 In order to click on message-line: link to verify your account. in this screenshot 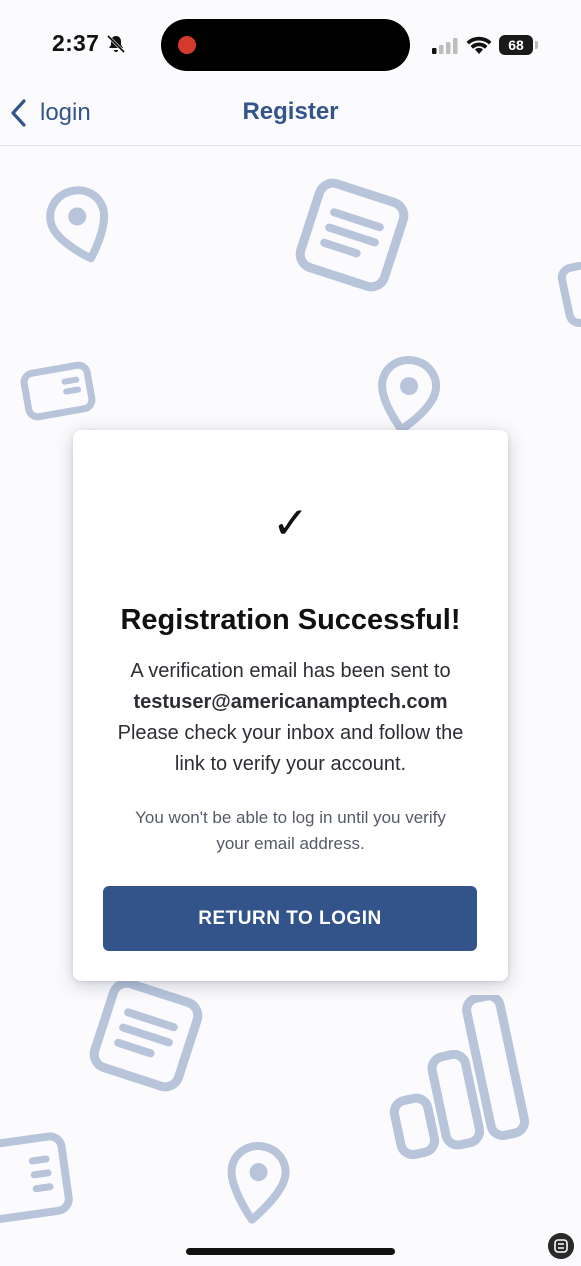, I will do `click(290, 764)`.